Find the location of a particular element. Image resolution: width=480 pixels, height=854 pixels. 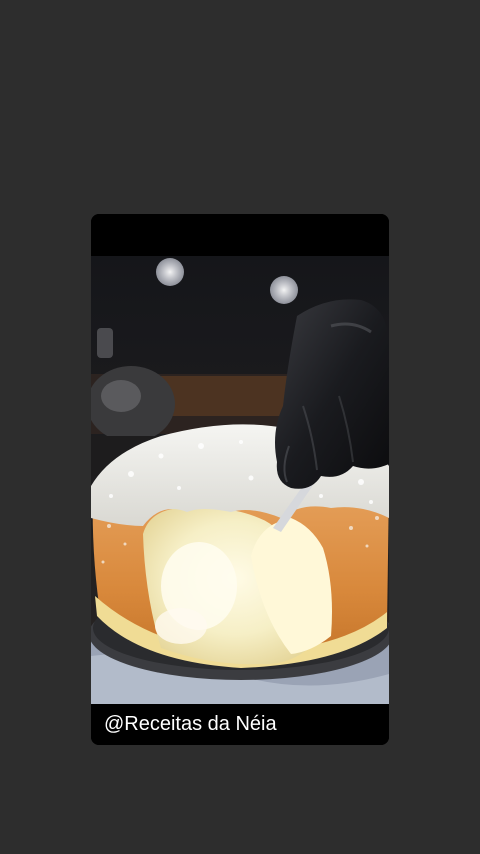

caption-text: @Receitas da Néia is located at coordinates (190, 724).